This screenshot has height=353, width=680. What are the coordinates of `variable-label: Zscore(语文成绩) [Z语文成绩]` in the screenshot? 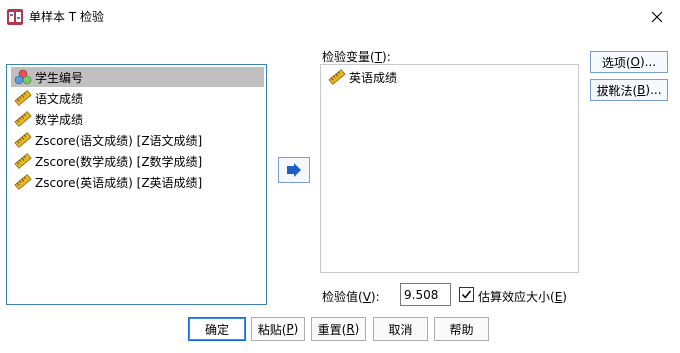 It's located at (119, 140).